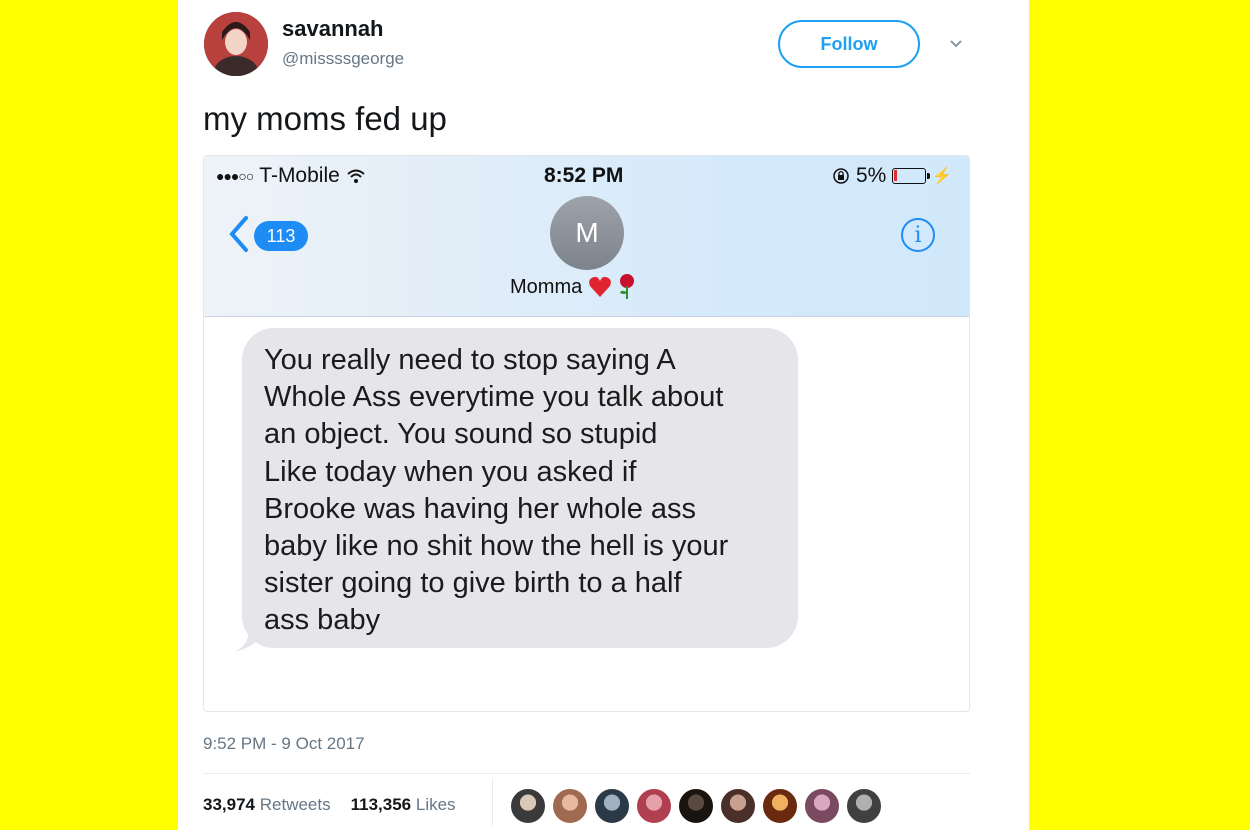 Image resolution: width=1250 pixels, height=830 pixels. Describe the element at coordinates (586, 773) in the screenshot. I see `divider` at that location.